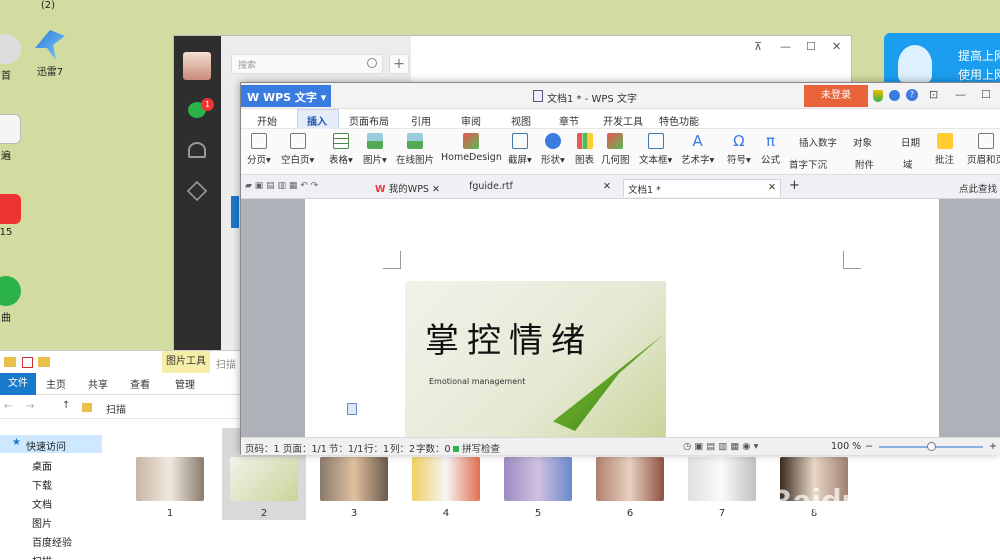  Describe the element at coordinates (785, 46) in the screenshot. I see `chat-minimize-button: —` at that location.